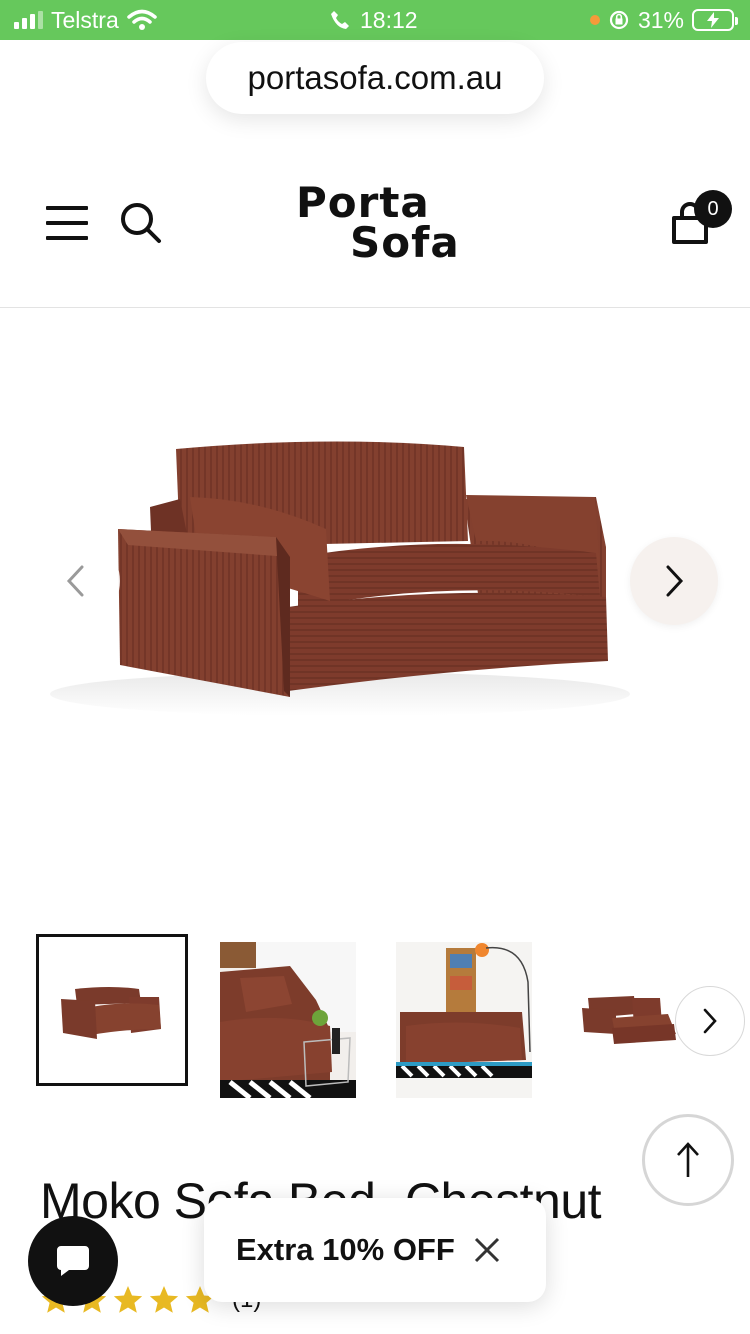 This screenshot has width=750, height=1334. I want to click on address-bar: portasofa.com.au, so click(375, 78).